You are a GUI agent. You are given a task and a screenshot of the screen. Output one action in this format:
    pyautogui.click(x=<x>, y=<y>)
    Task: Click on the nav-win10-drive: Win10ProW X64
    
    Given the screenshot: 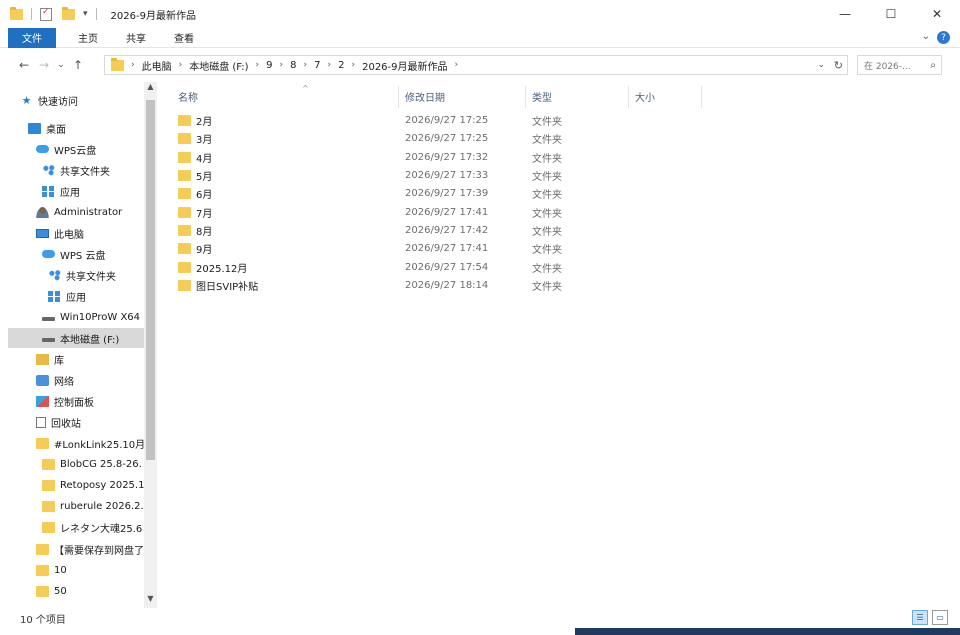 What is the action you would take?
    pyautogui.click(x=91, y=317)
    